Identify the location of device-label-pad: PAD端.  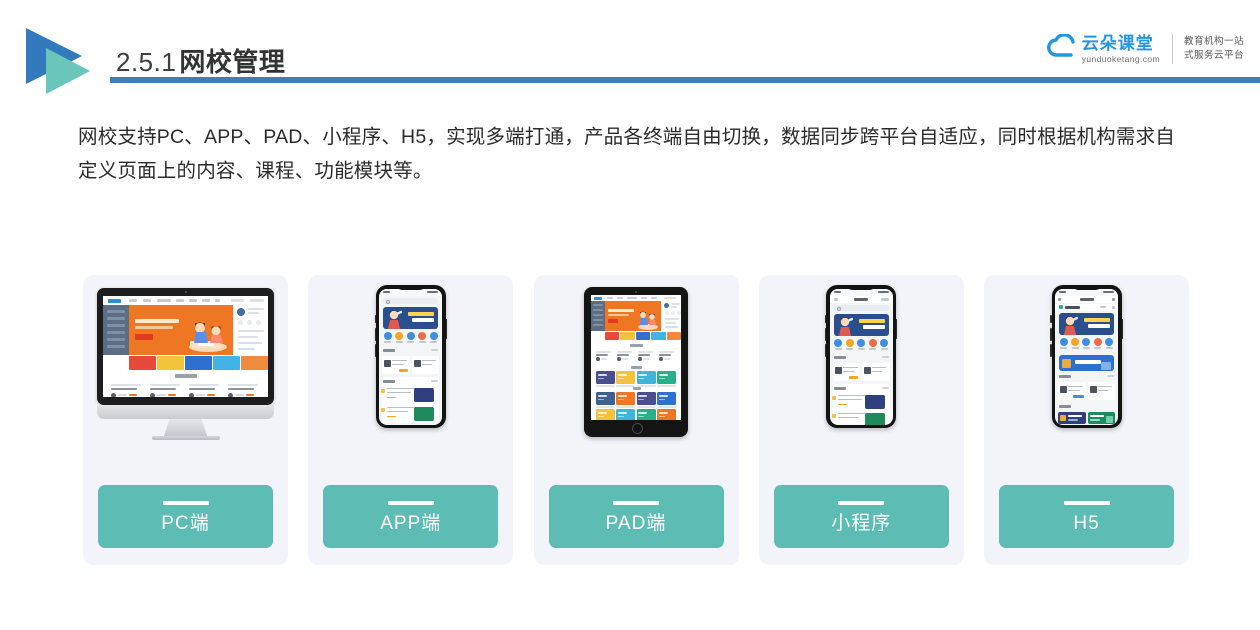
(636, 516).